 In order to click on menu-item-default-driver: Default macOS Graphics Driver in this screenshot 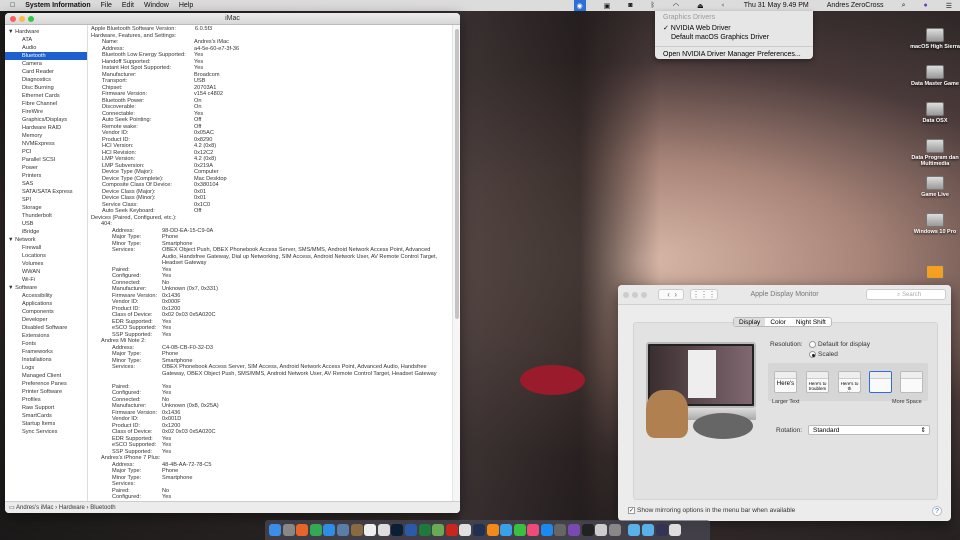, I will do `click(734, 38)`.